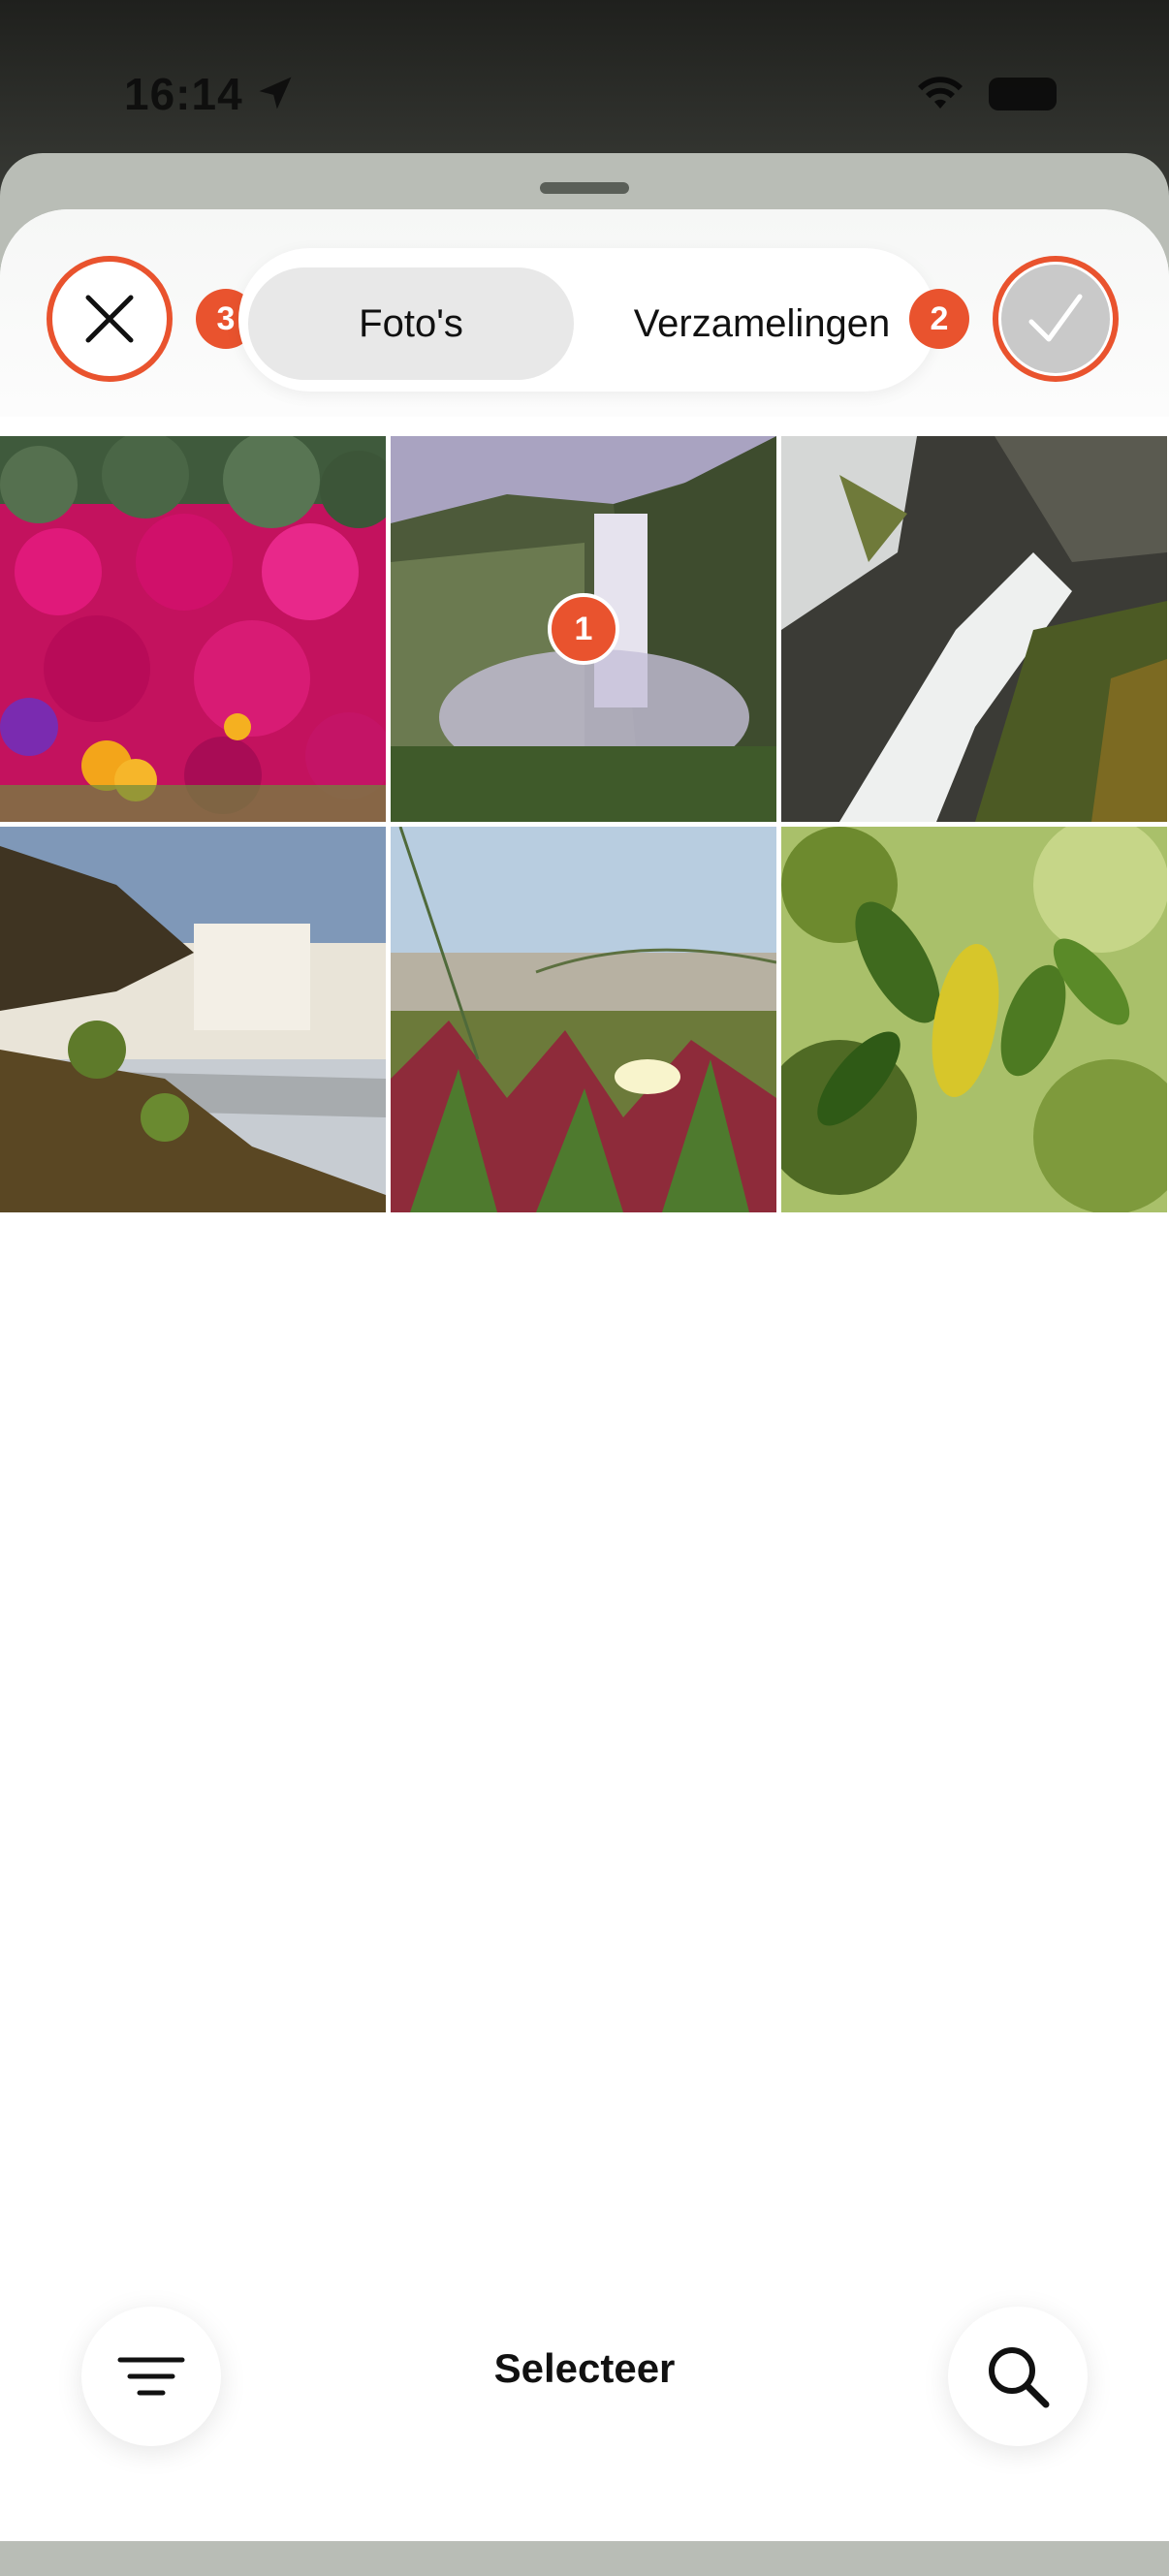 The width and height of the screenshot is (1169, 2576). I want to click on confirm-button, so click(1056, 319).